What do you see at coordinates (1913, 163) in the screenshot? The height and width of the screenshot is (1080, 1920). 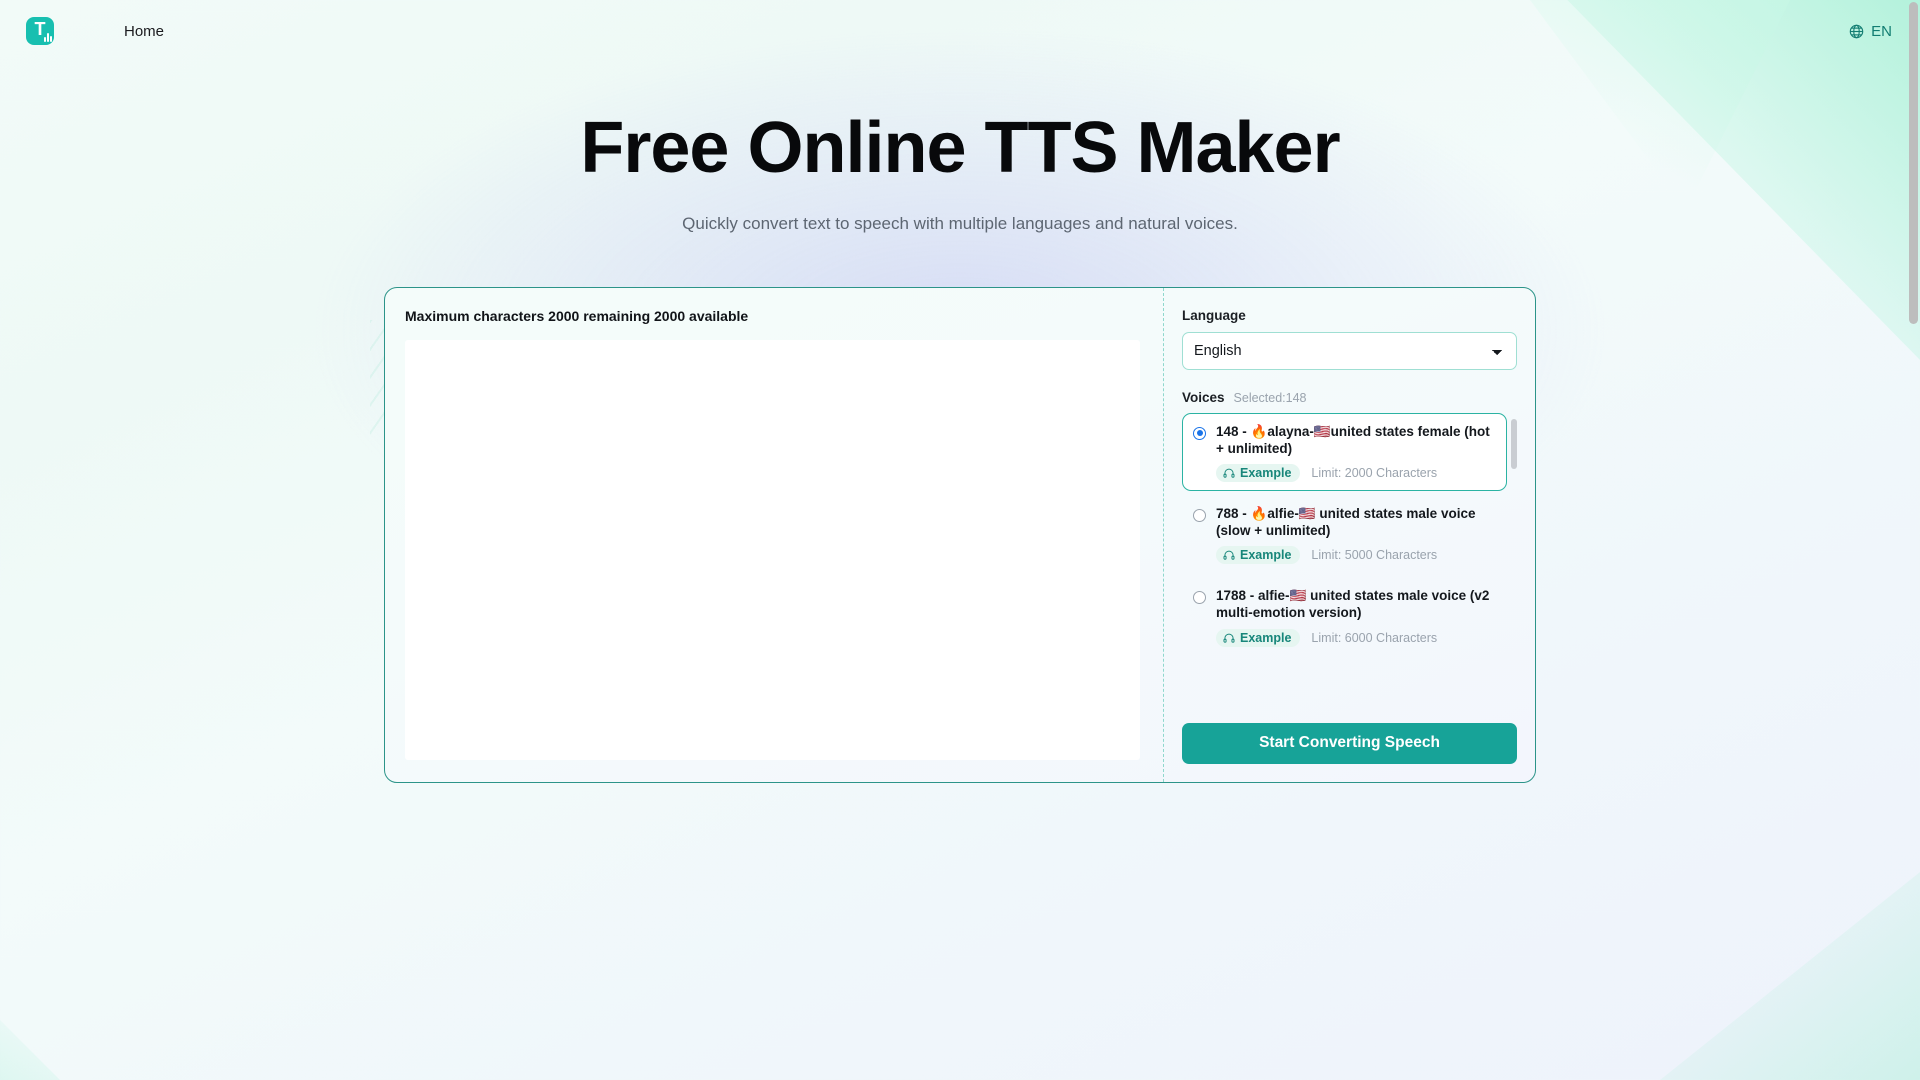 I see `page-scrollbar-thumb` at bounding box center [1913, 163].